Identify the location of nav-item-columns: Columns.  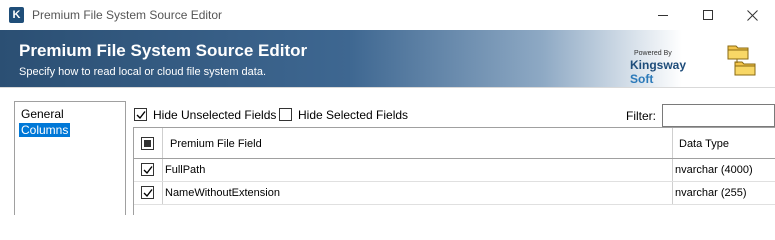
(45, 130).